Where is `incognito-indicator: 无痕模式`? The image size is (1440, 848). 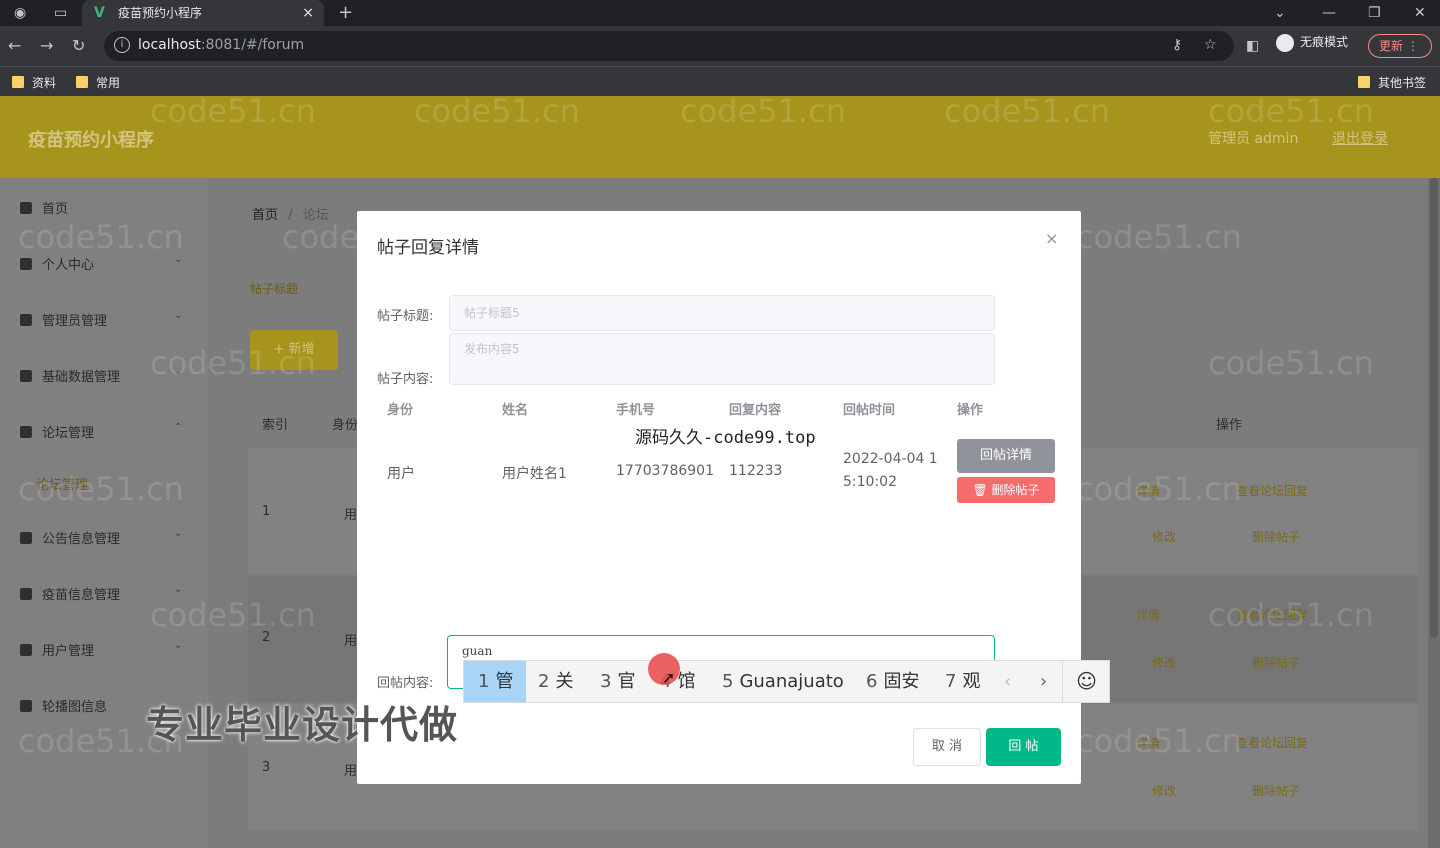
incognito-indicator: 无痕模式 is located at coordinates (1312, 42).